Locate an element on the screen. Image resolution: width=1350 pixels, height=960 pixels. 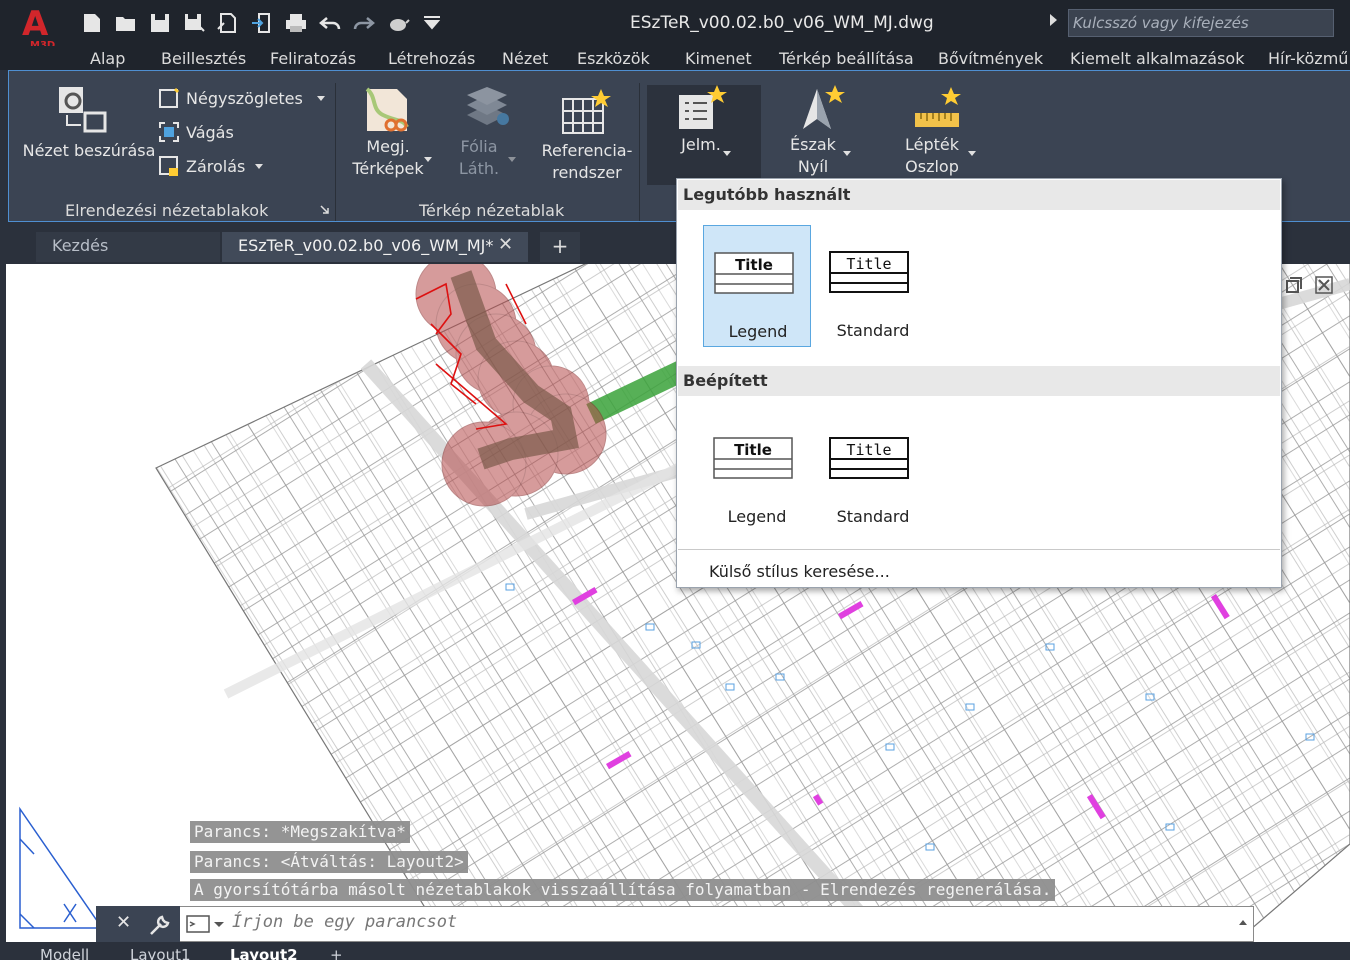
lock-button: Zárolás is located at coordinates (211, 166).